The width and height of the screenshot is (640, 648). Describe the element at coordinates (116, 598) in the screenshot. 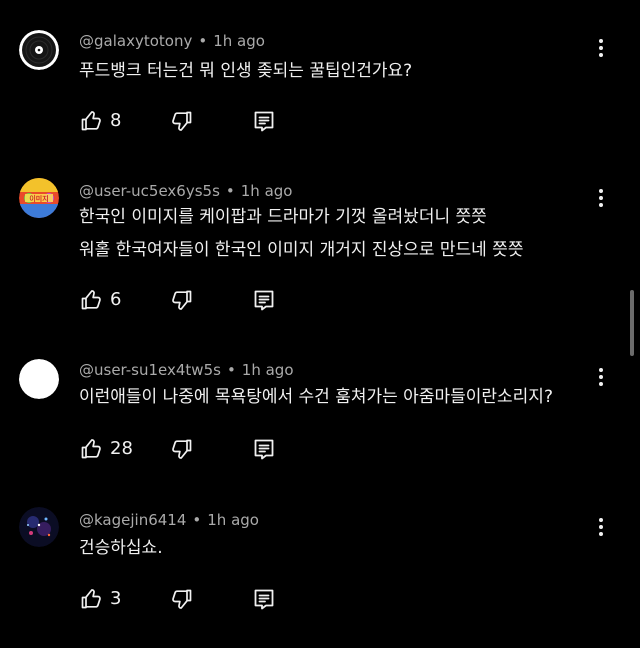

I see `like-count: 3` at that location.